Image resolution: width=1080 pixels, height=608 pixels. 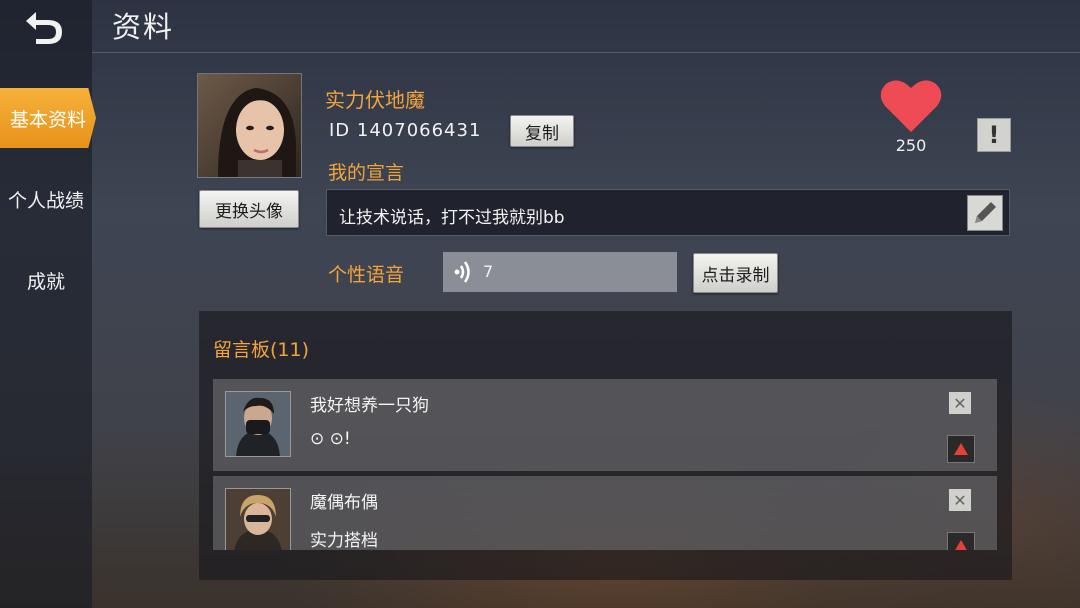 I want to click on page-title: 资料, so click(x=143, y=27).